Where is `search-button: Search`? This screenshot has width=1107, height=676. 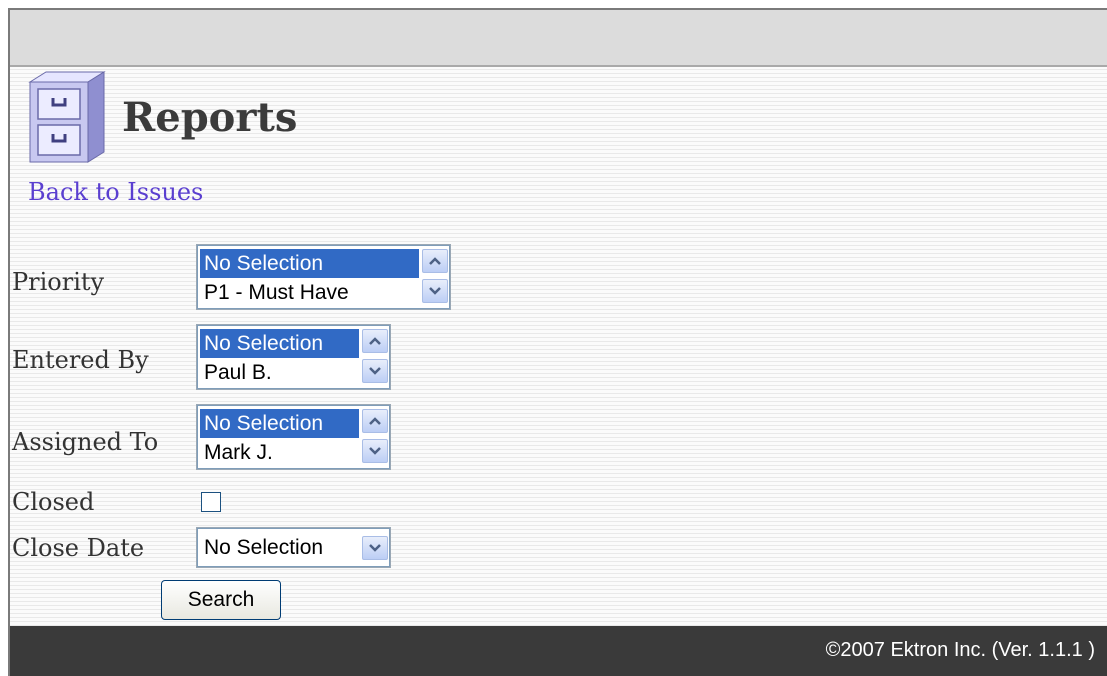 search-button: Search is located at coordinates (221, 600).